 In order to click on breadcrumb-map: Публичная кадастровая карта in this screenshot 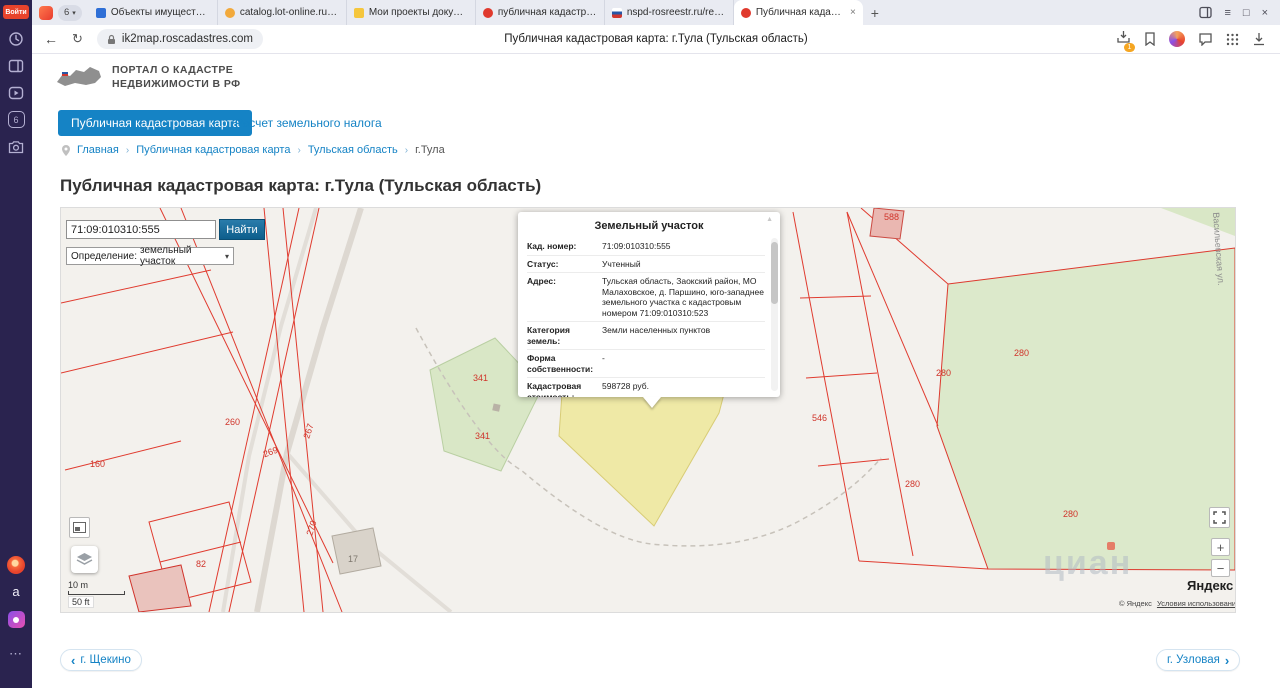, I will do `click(213, 150)`.